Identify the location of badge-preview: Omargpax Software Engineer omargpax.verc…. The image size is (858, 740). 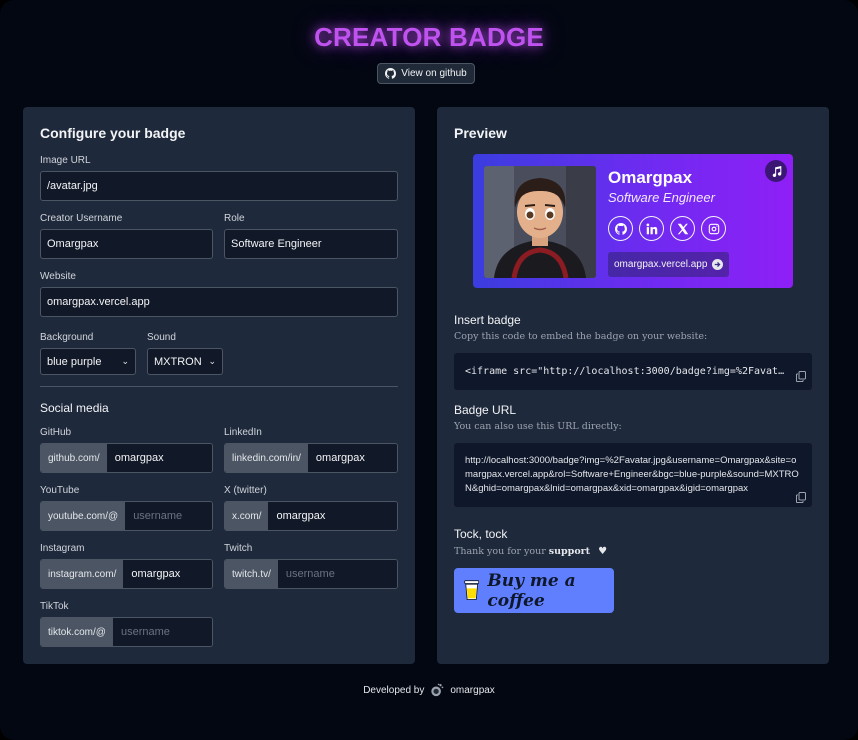
(633, 221).